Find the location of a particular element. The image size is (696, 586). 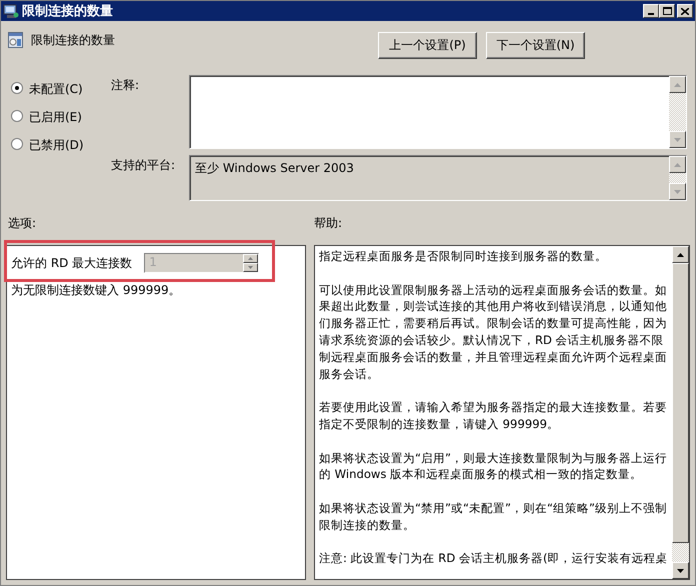

computer-icon is located at coordinates (11, 11).